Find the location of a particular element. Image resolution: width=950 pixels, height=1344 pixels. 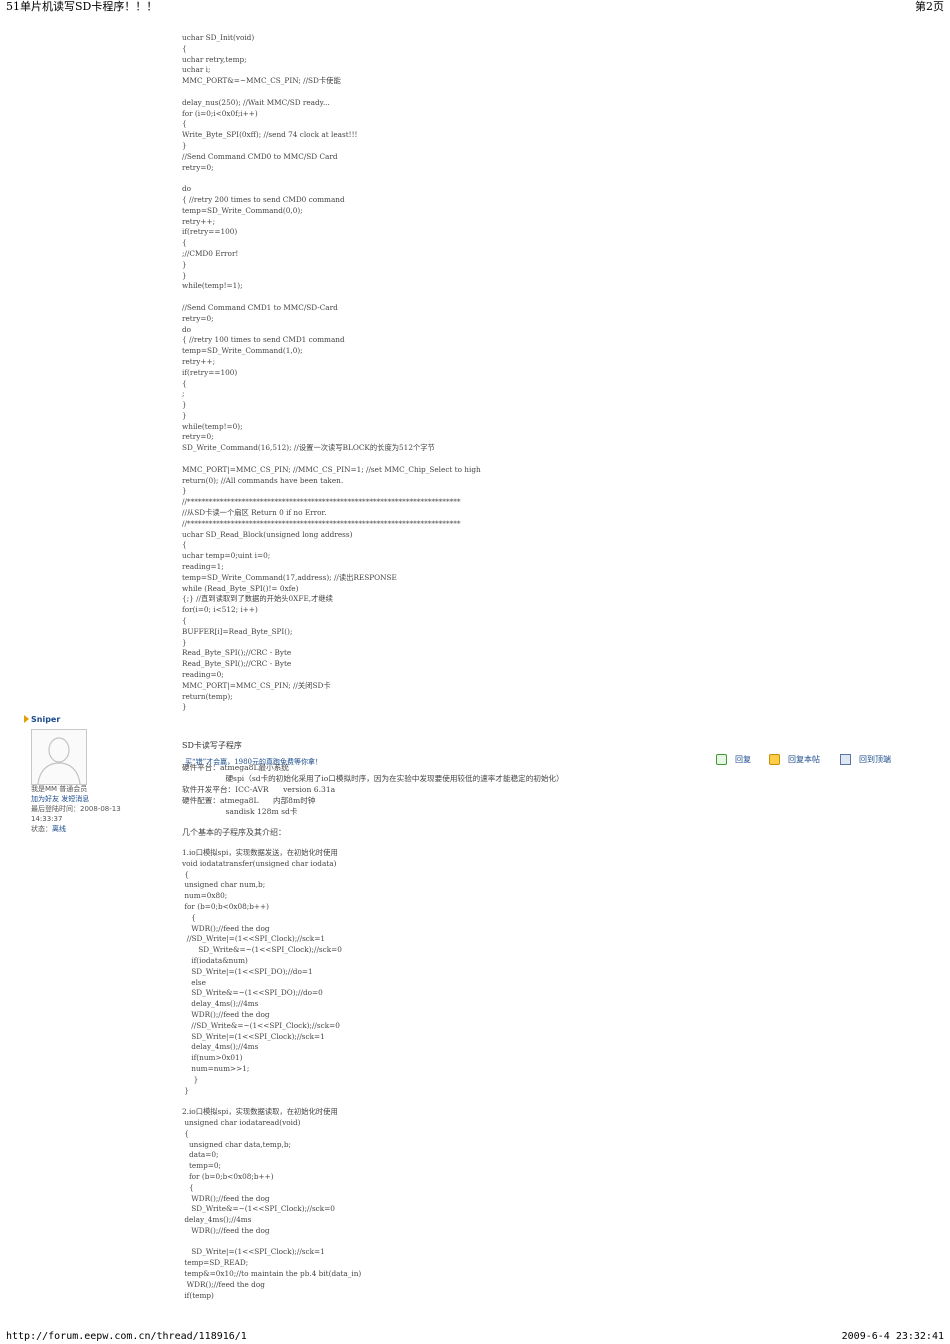

ad-link: 买“错”才会赢，1980元的真跑免费等你拿！ is located at coordinates (253, 762).